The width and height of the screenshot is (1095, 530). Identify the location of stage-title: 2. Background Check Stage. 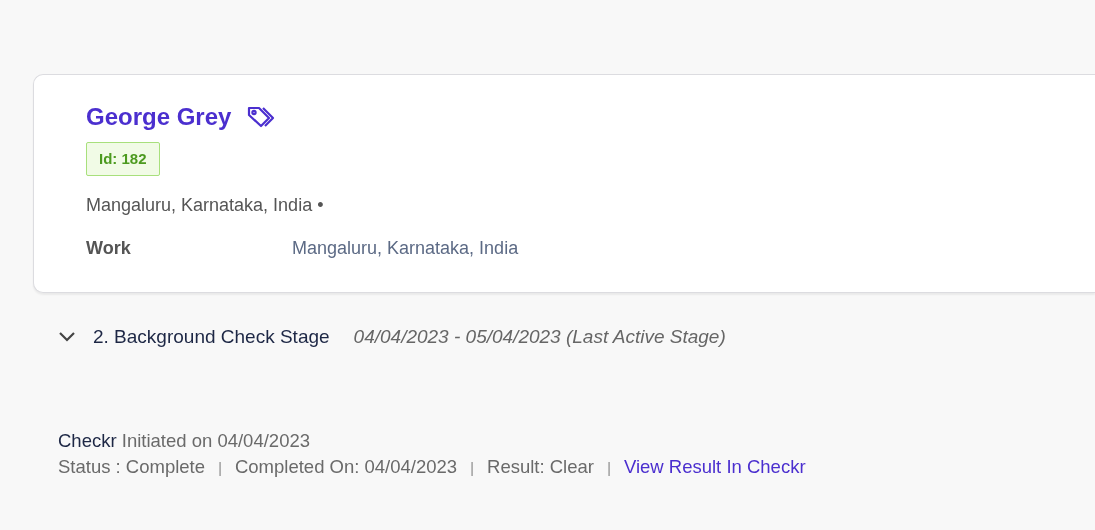
(211, 337).